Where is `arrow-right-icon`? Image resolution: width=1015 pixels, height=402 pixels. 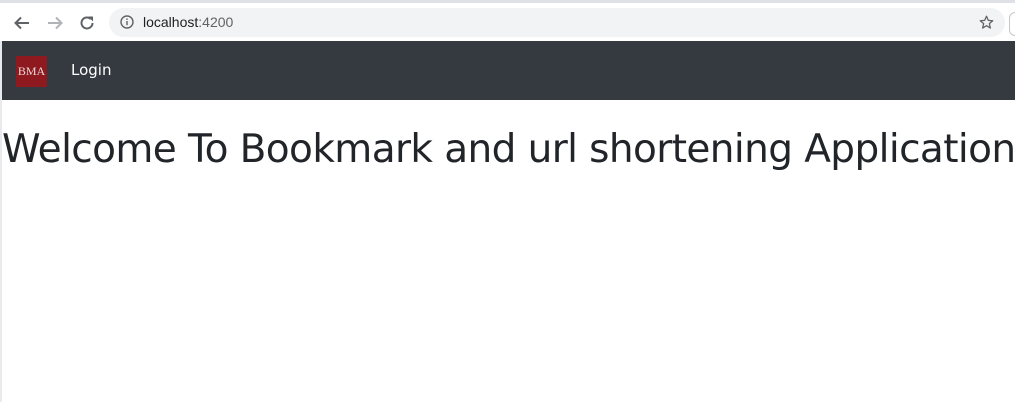 arrow-right-icon is located at coordinates (55, 23).